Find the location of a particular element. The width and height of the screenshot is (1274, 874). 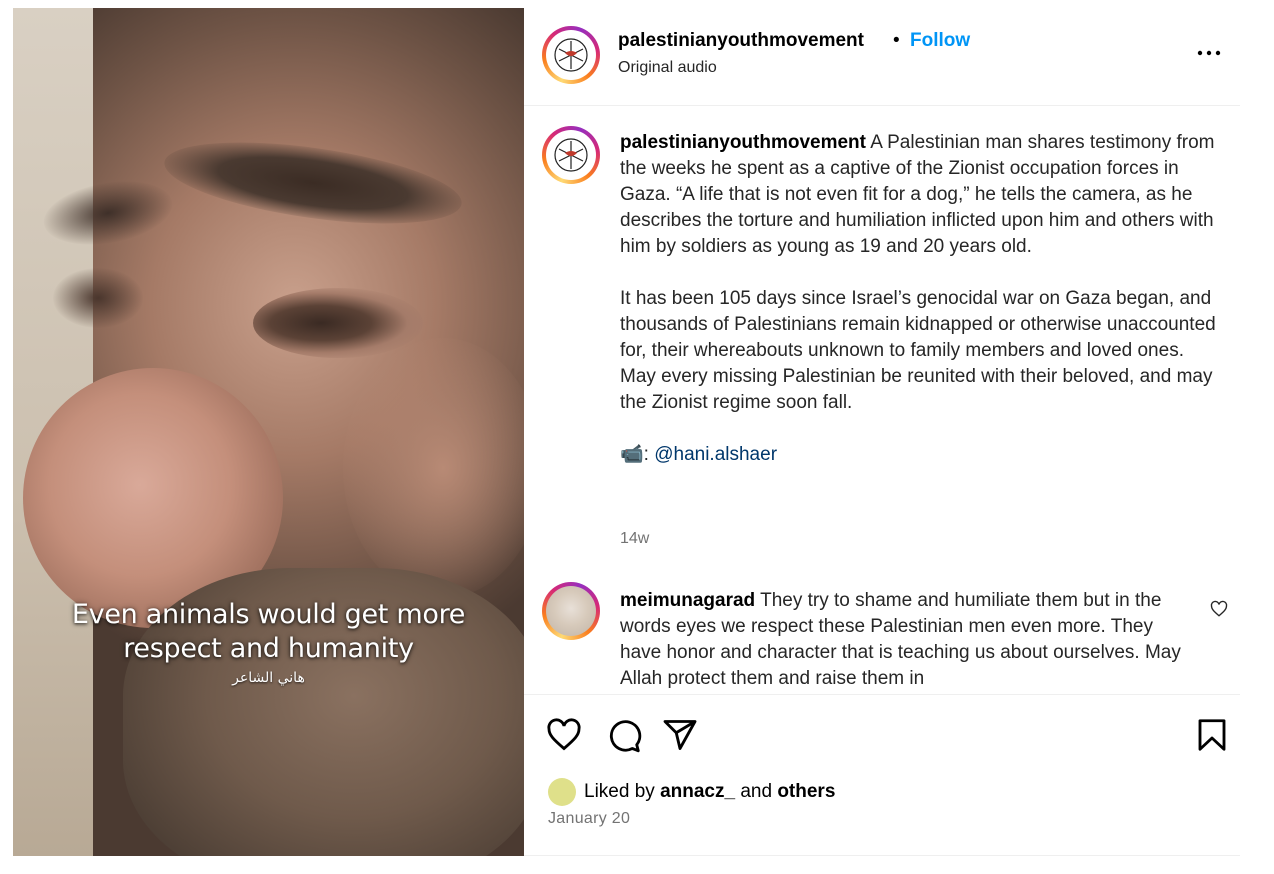

post-actions: Liked by annacz_ and others January 20 is located at coordinates (882, 775).